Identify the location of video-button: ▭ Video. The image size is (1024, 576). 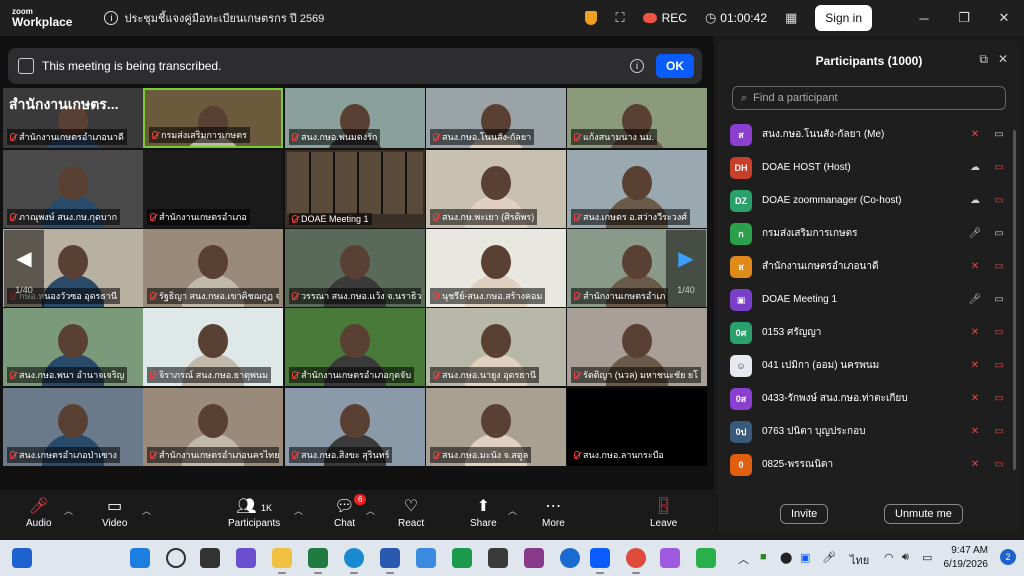
(114, 512).